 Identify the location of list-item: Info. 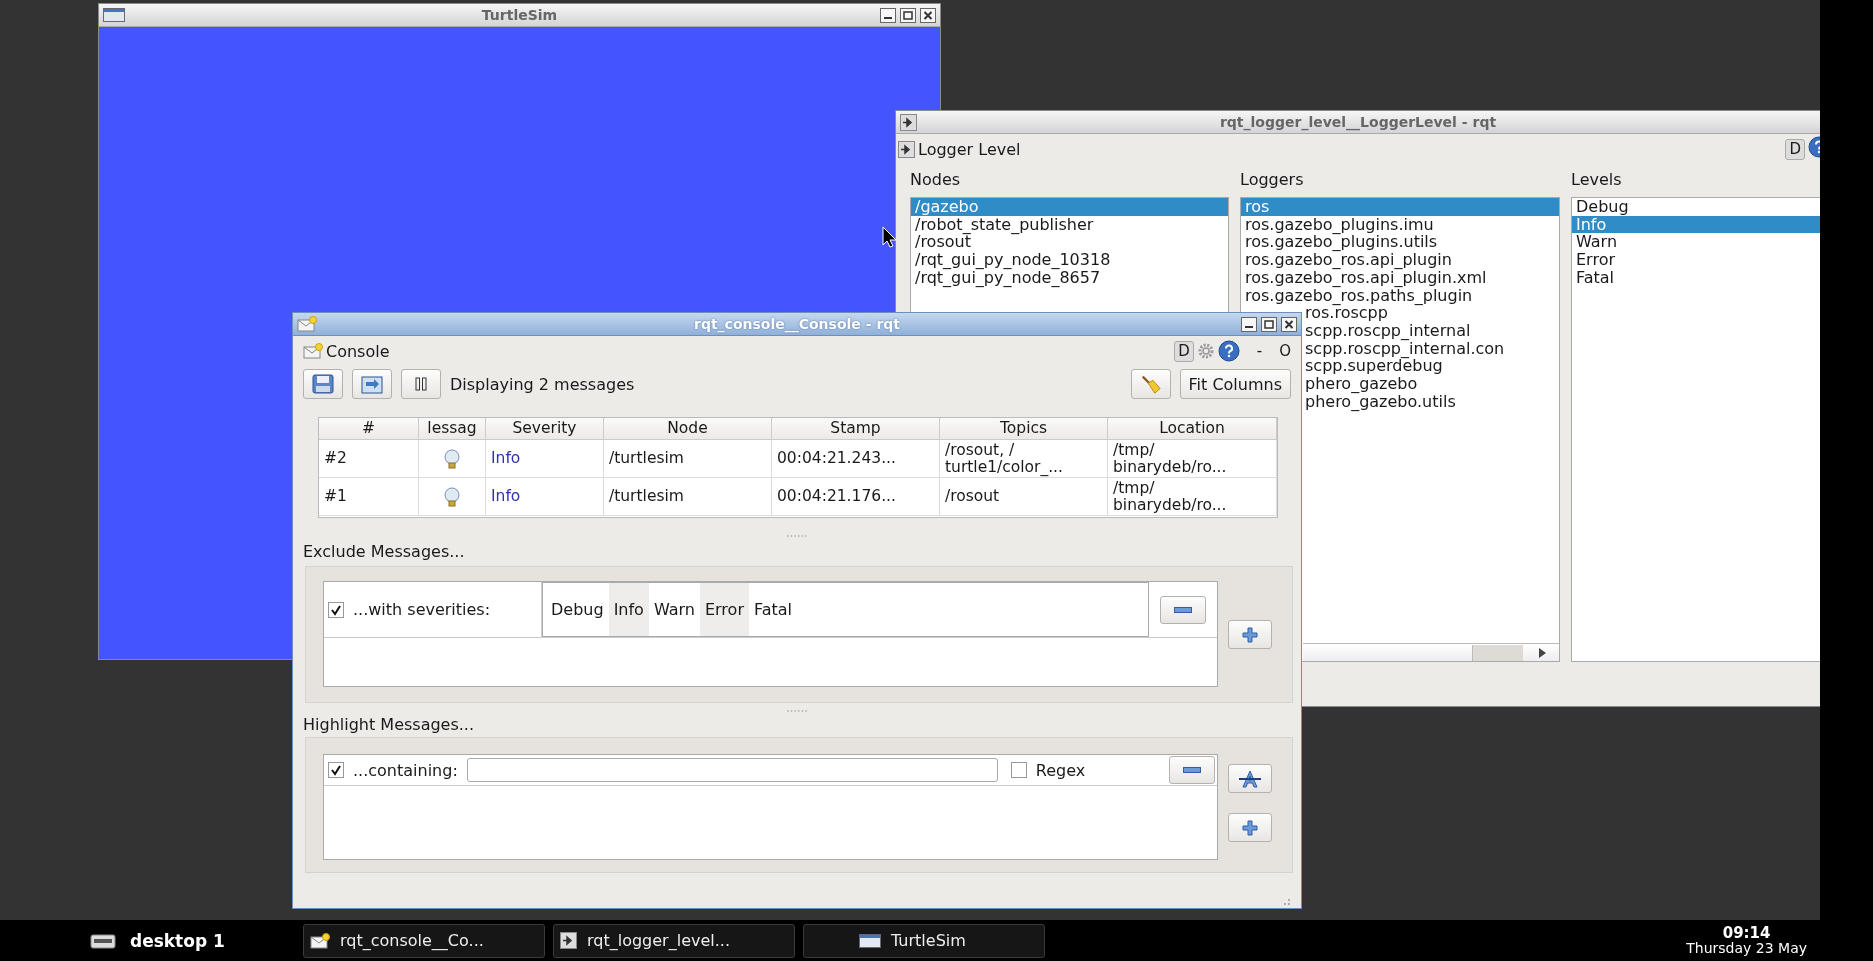
(1696, 224).